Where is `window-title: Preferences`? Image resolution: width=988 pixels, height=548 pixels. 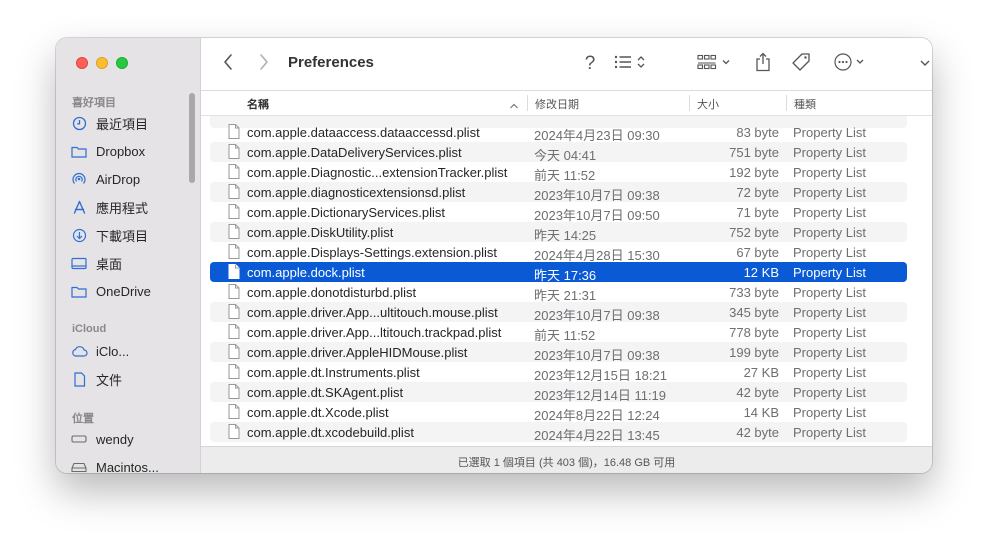 window-title: Preferences is located at coordinates (331, 62).